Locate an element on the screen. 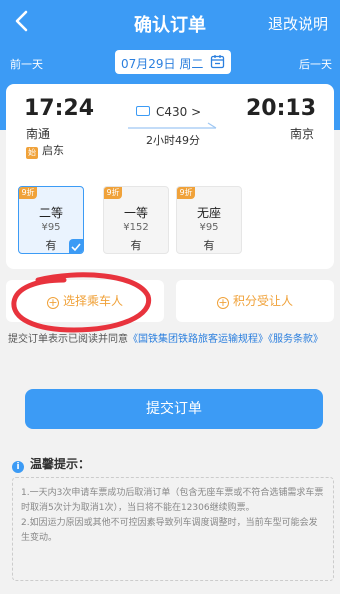 Image resolution: width=340 pixels, height=594 pixels. departure-station: 南通 is located at coordinates (38, 134).